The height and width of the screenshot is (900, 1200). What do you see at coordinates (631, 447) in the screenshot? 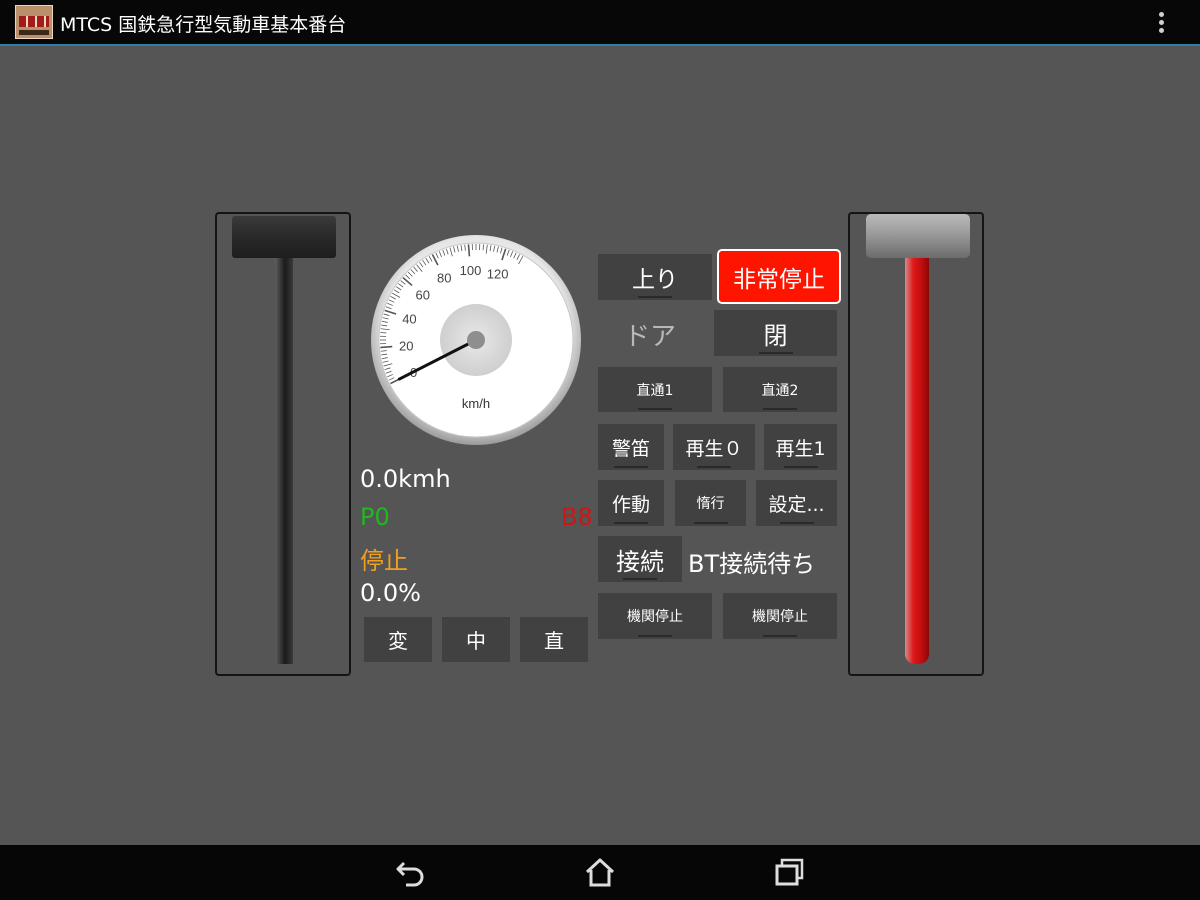
I see `whistle-button: 警笛` at bounding box center [631, 447].